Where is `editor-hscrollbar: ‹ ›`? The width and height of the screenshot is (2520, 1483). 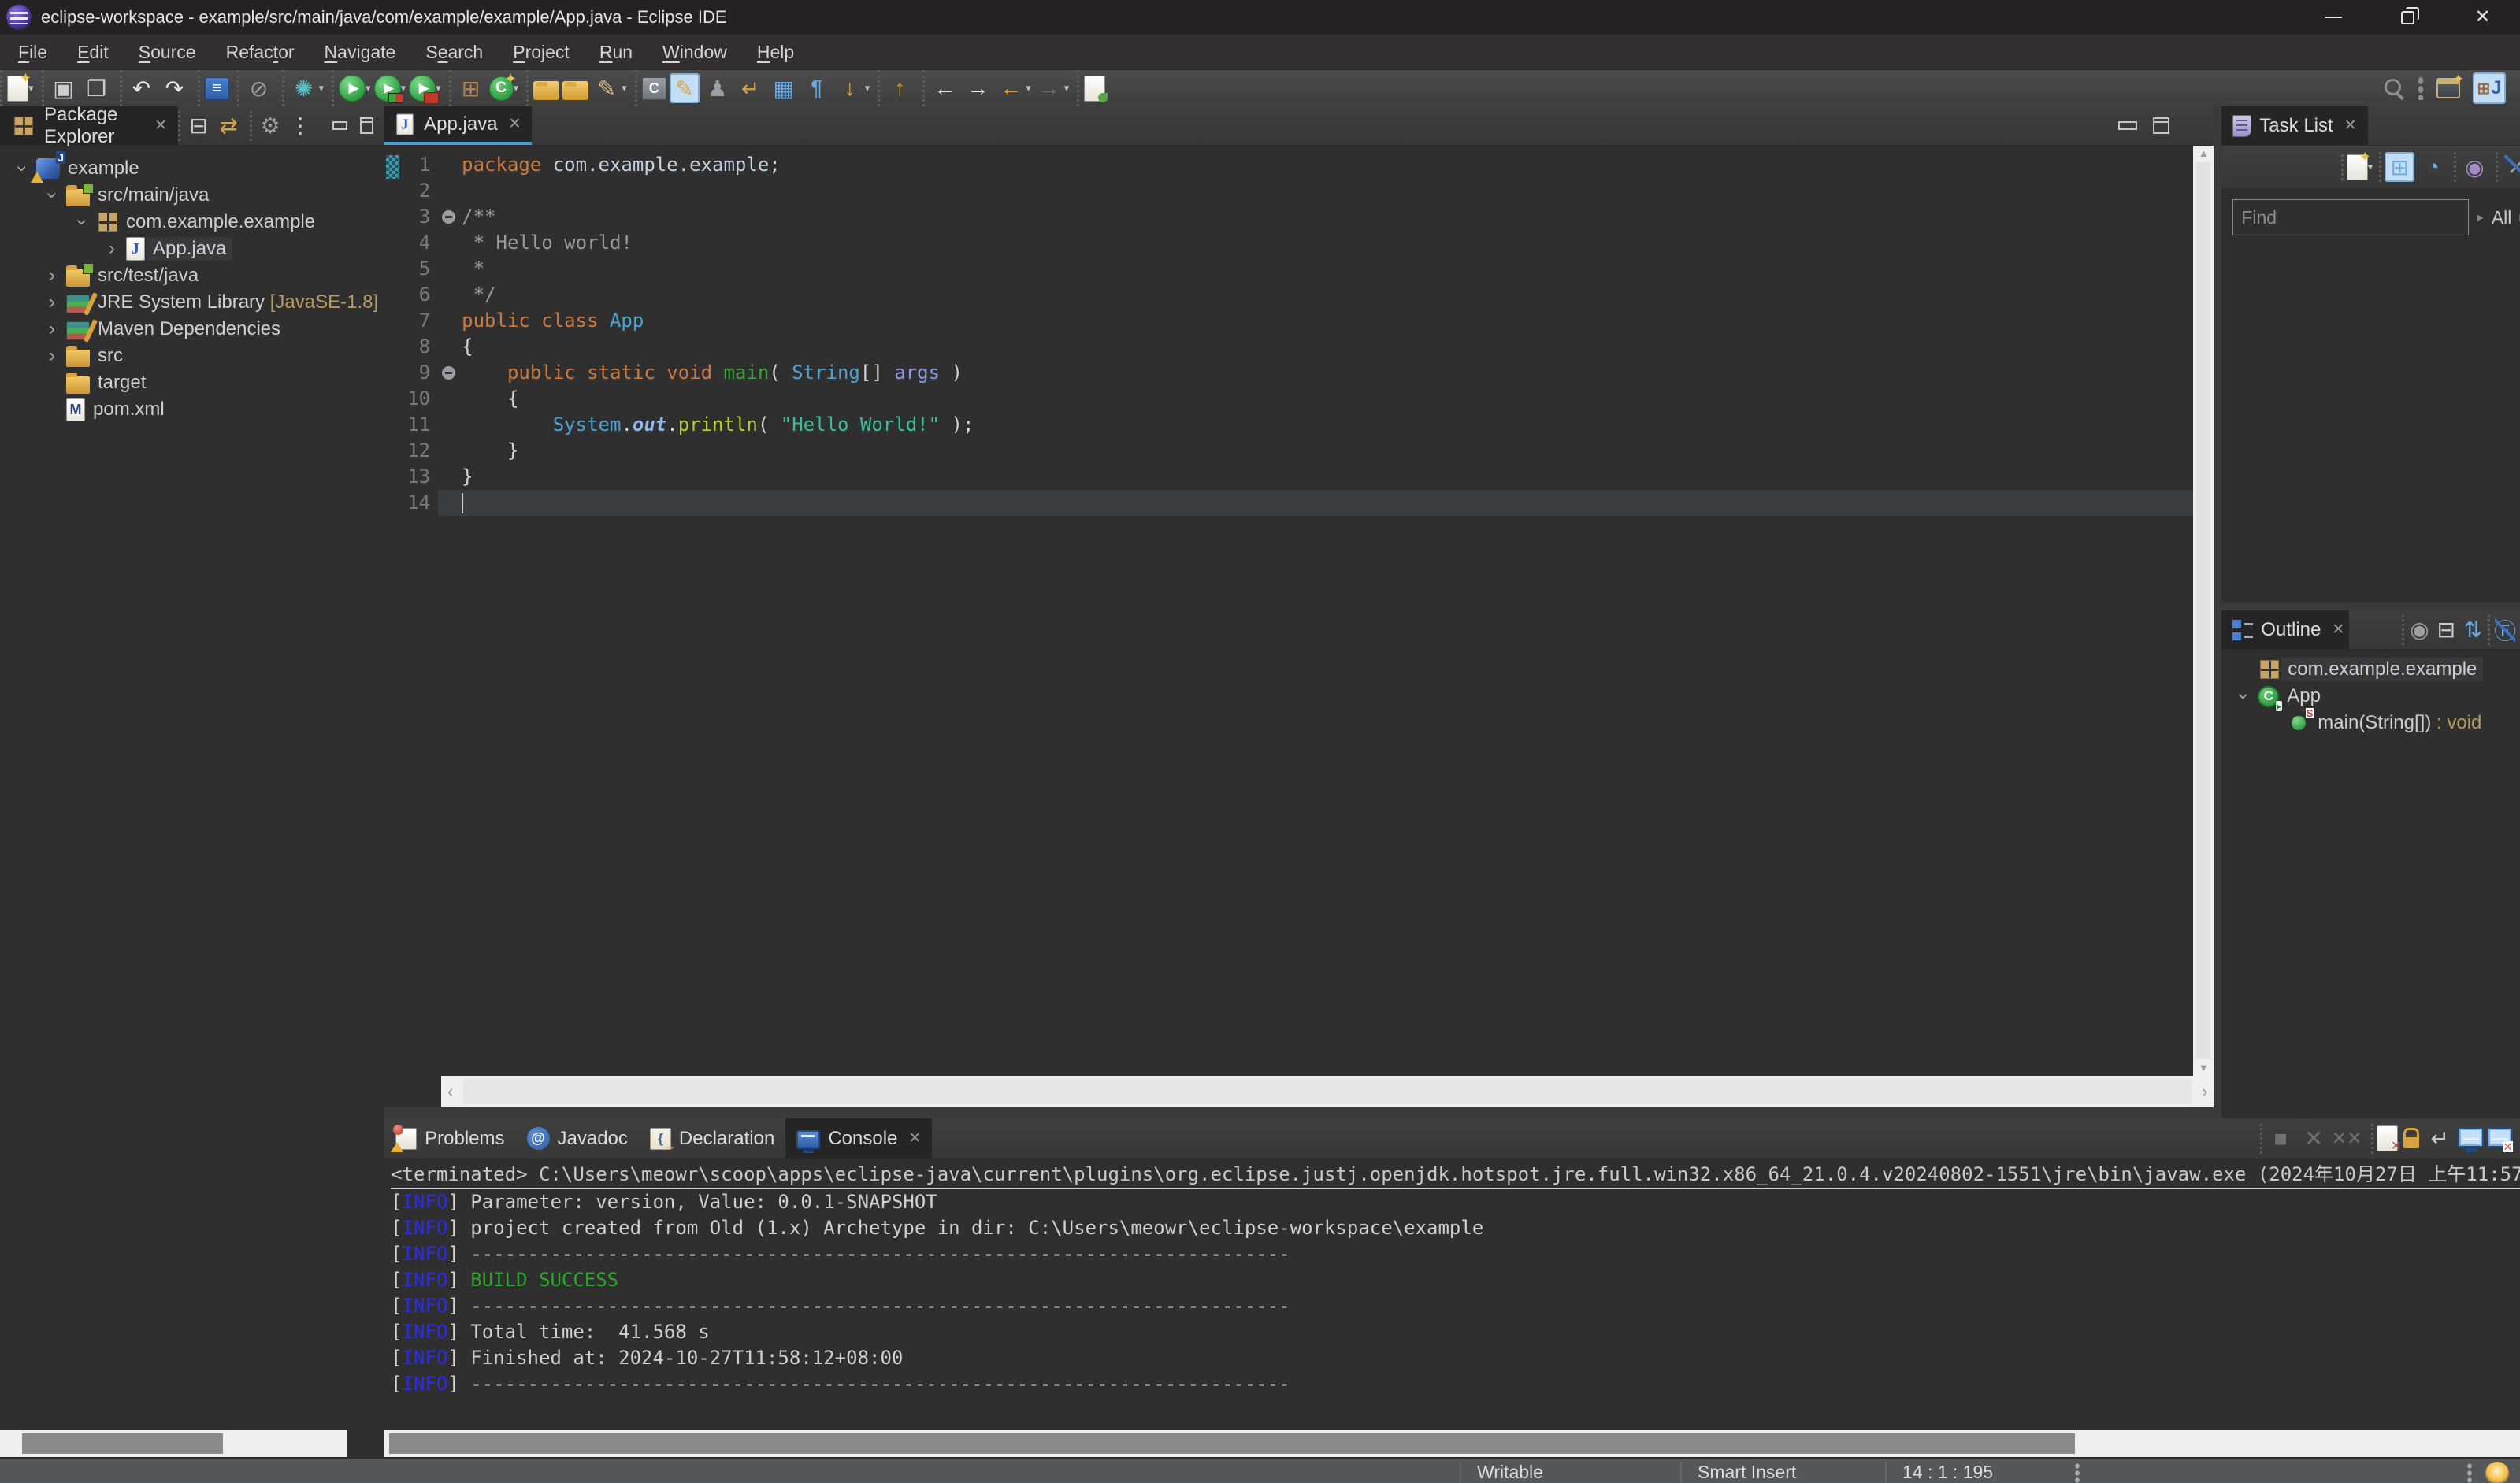
editor-hscrollbar: ‹ › is located at coordinates (1327, 1091).